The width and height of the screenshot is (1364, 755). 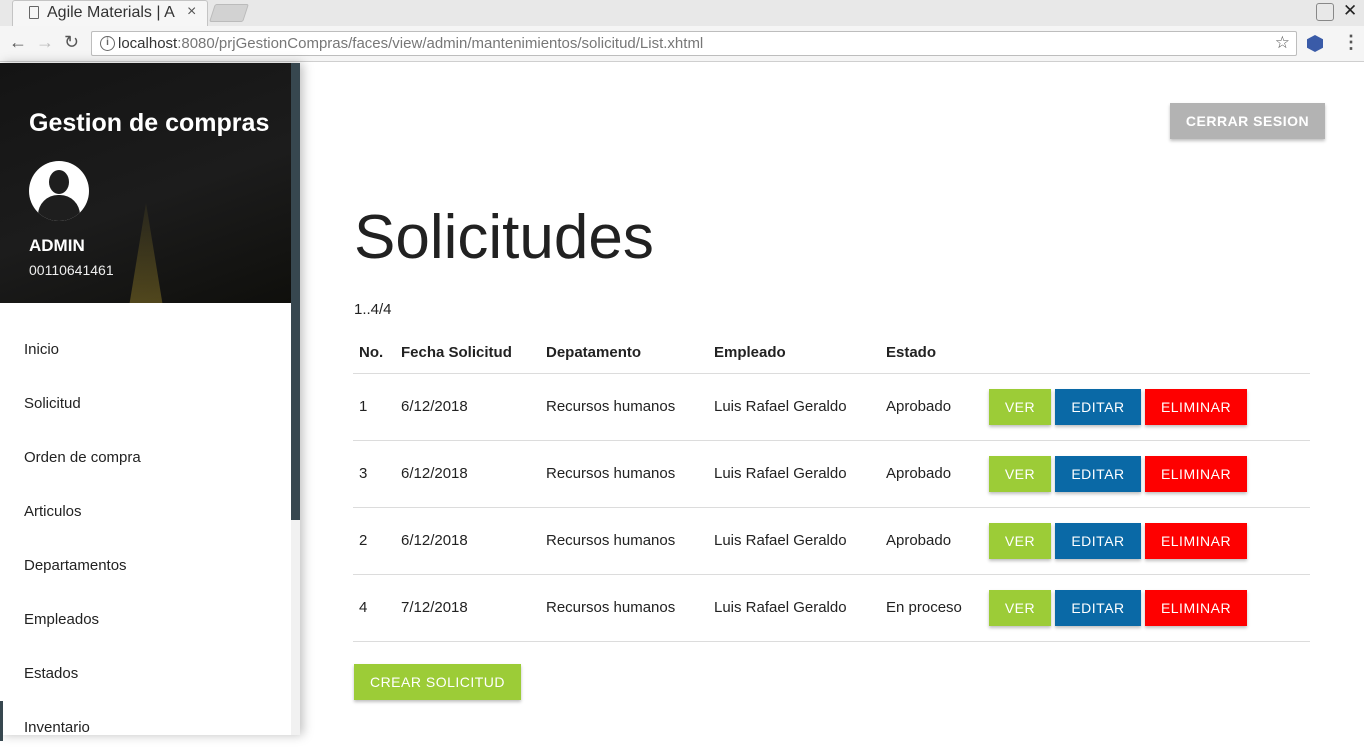 I want to click on logout-button: CERRAR SESION, so click(x=1247, y=121).